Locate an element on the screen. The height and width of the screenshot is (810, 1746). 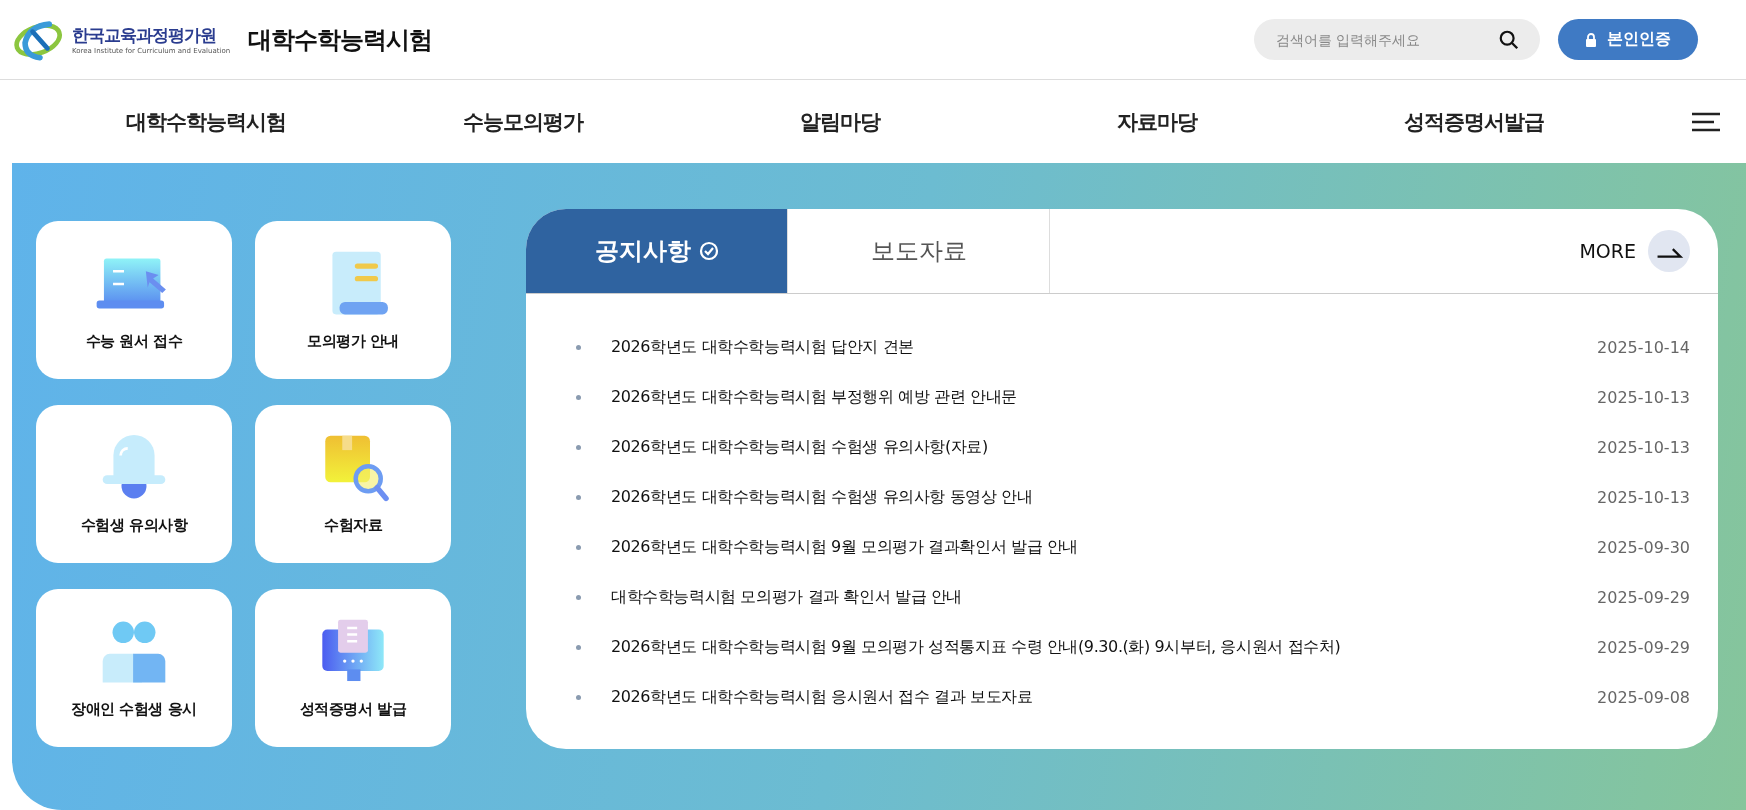
org-name: 한국교육과정평가원 is located at coordinates (144, 35).